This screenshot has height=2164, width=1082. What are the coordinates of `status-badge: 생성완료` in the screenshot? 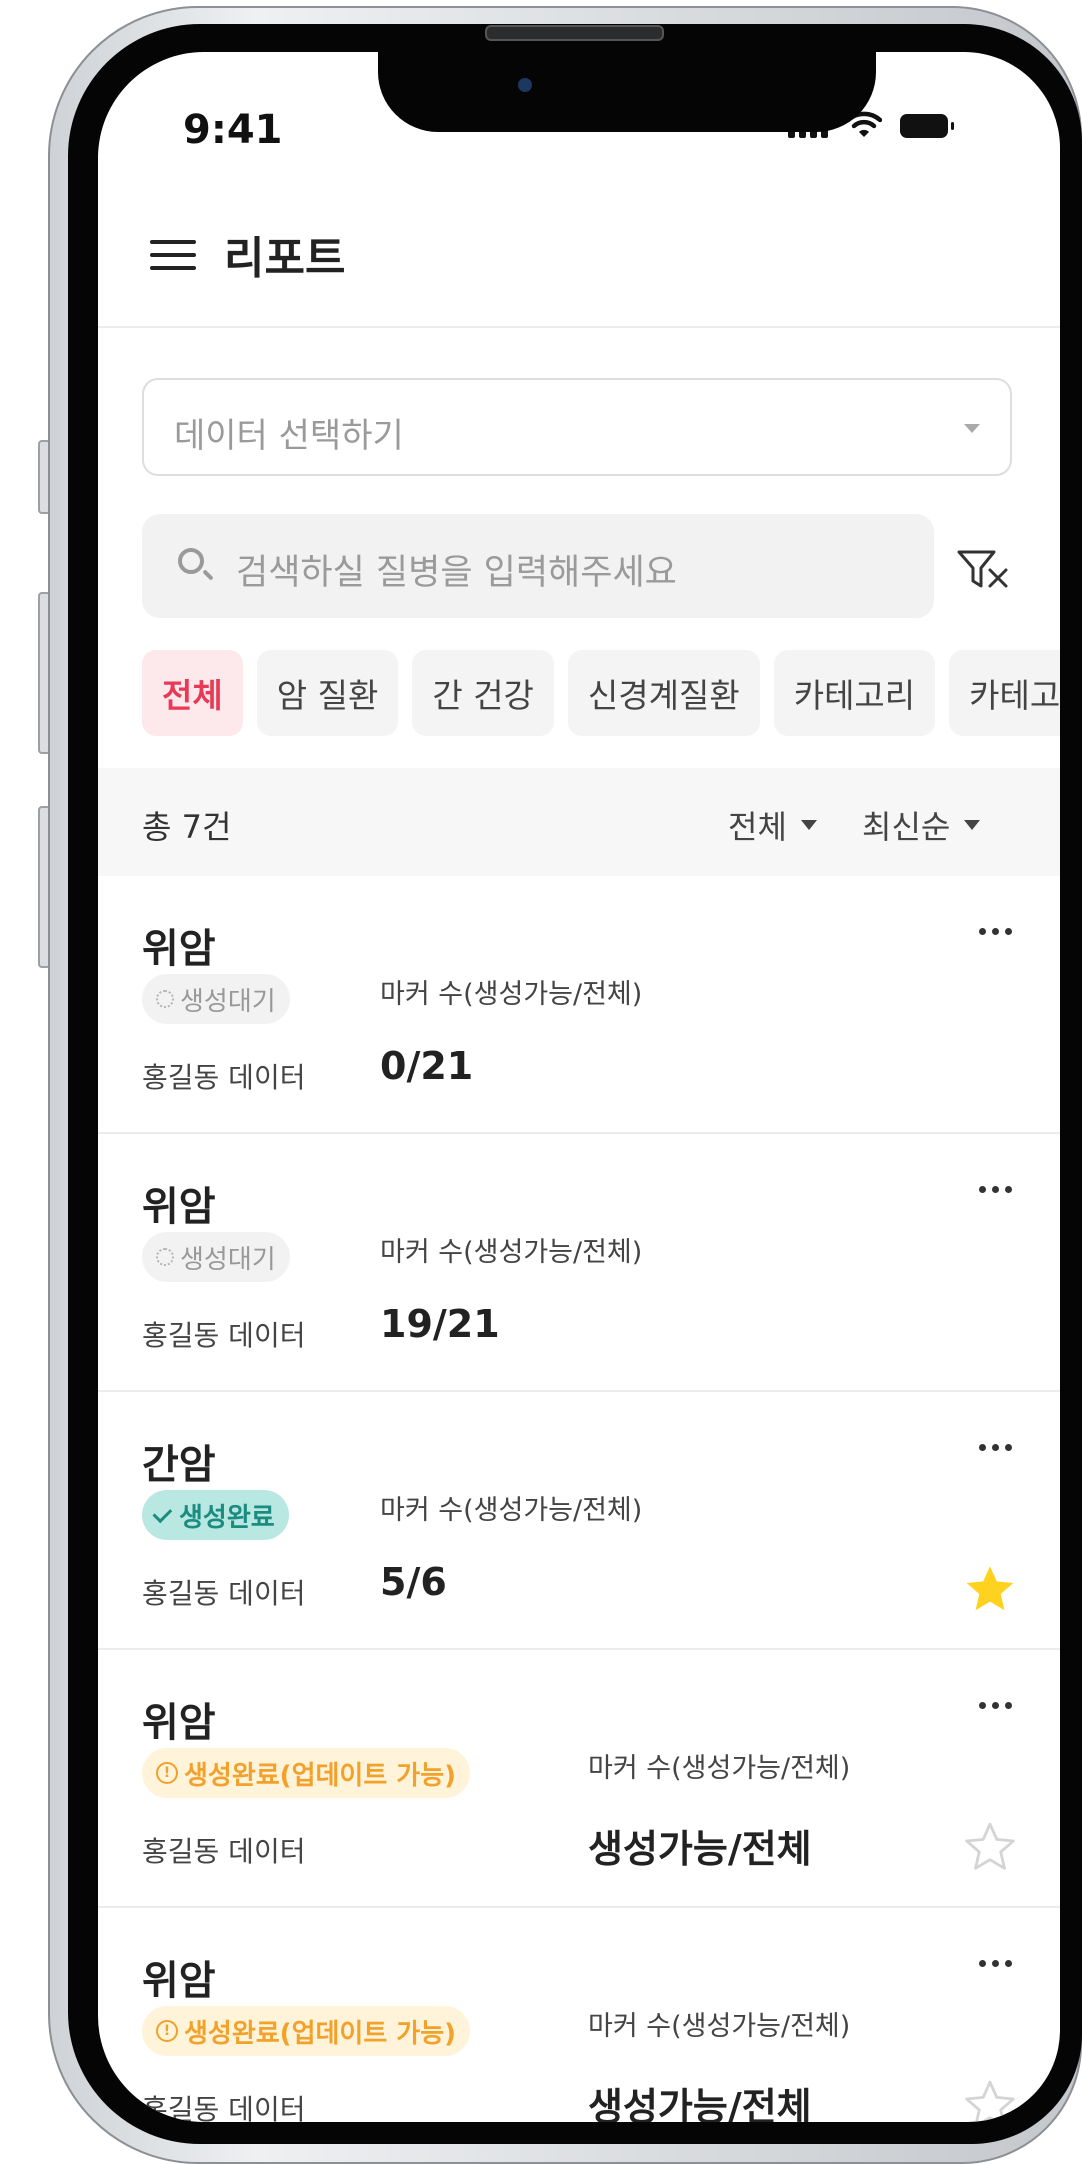 It's located at (215, 1515).